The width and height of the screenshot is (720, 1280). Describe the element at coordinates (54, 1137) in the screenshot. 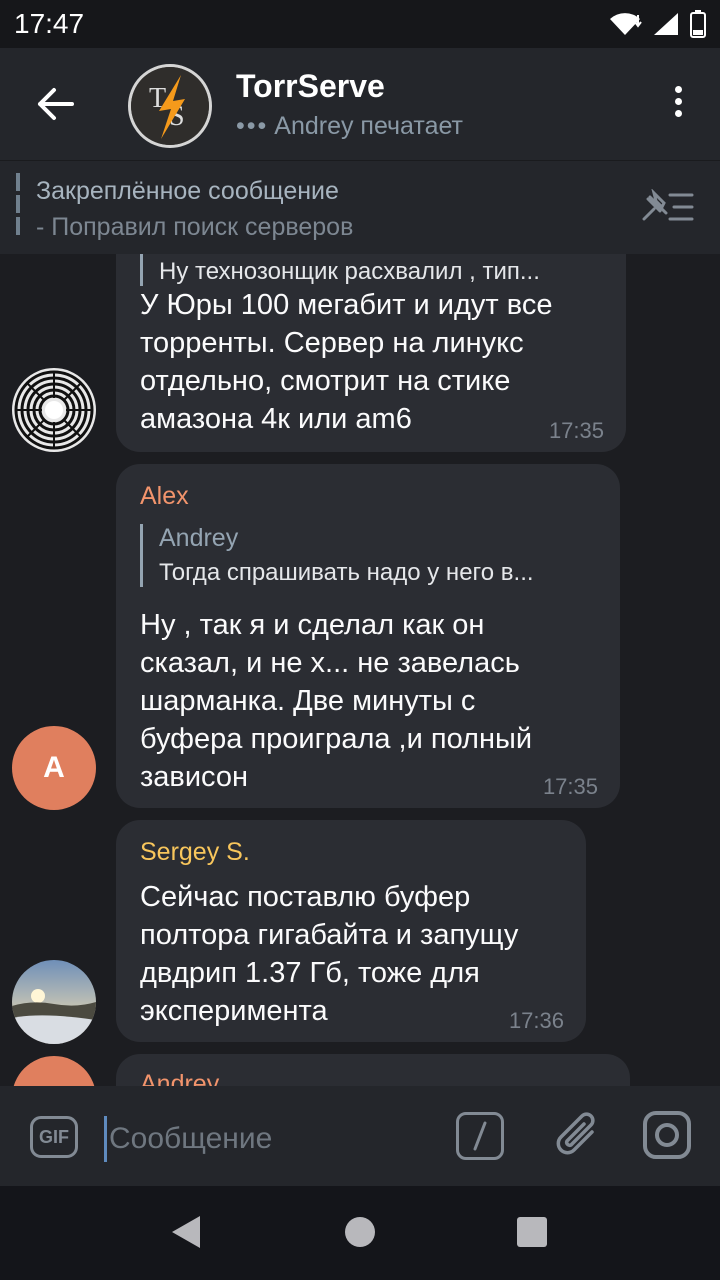

I see `gif-icon: GIF` at that location.